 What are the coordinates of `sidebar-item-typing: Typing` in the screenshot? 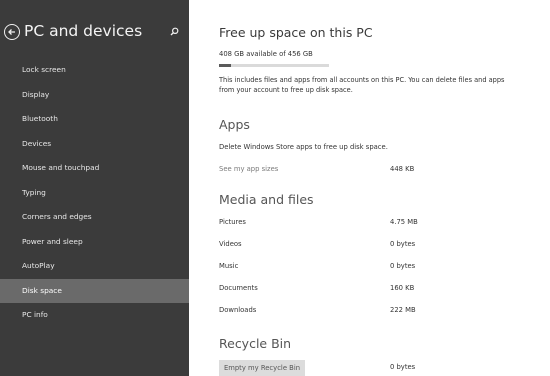 It's located at (94, 193).